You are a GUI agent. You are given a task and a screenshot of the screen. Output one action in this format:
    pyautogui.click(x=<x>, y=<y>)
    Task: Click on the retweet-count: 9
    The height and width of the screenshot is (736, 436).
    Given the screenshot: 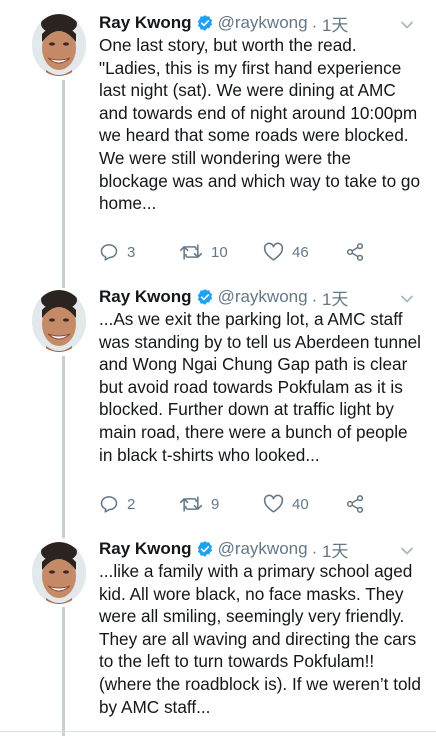 What is the action you would take?
    pyautogui.click(x=215, y=504)
    